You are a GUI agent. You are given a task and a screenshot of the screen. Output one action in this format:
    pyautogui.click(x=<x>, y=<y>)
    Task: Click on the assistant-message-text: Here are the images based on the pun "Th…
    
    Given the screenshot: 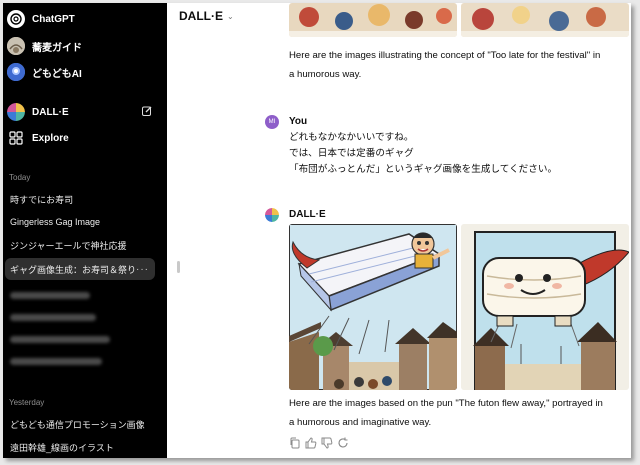 What is the action you would take?
    pyautogui.click(x=446, y=403)
    